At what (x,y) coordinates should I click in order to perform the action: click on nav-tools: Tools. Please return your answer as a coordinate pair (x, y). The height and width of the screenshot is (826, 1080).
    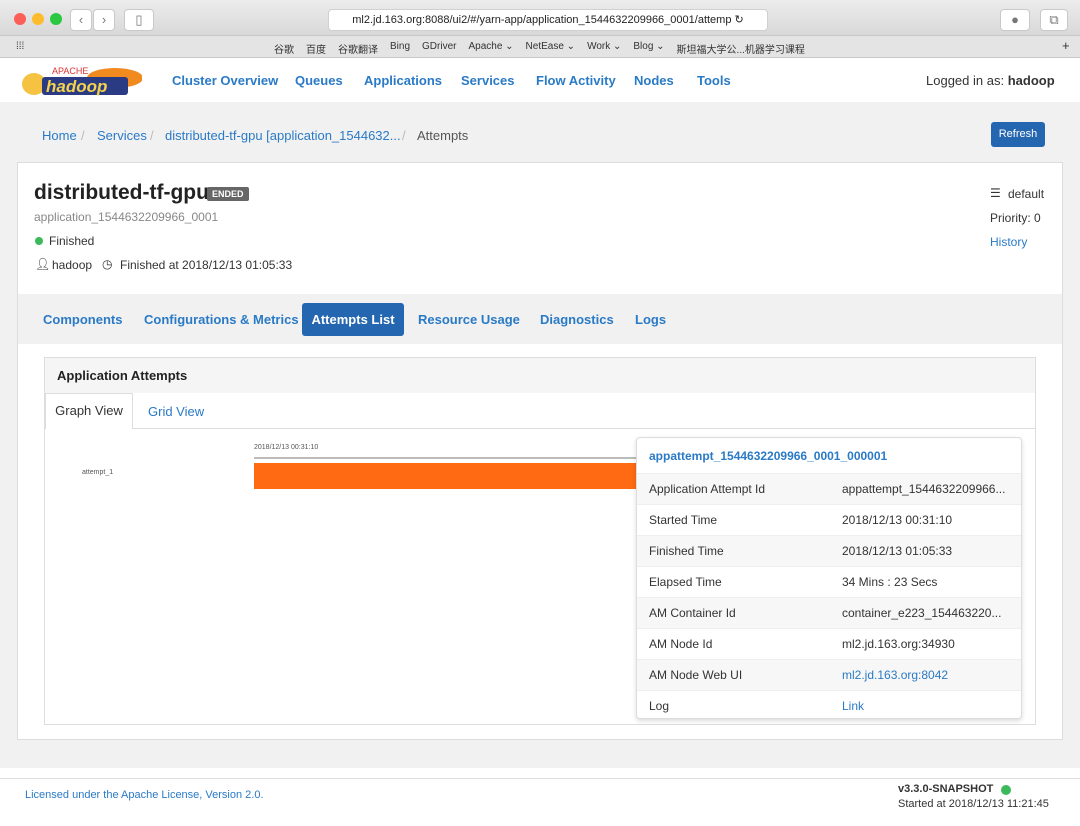
    Looking at the image, I should click on (714, 80).